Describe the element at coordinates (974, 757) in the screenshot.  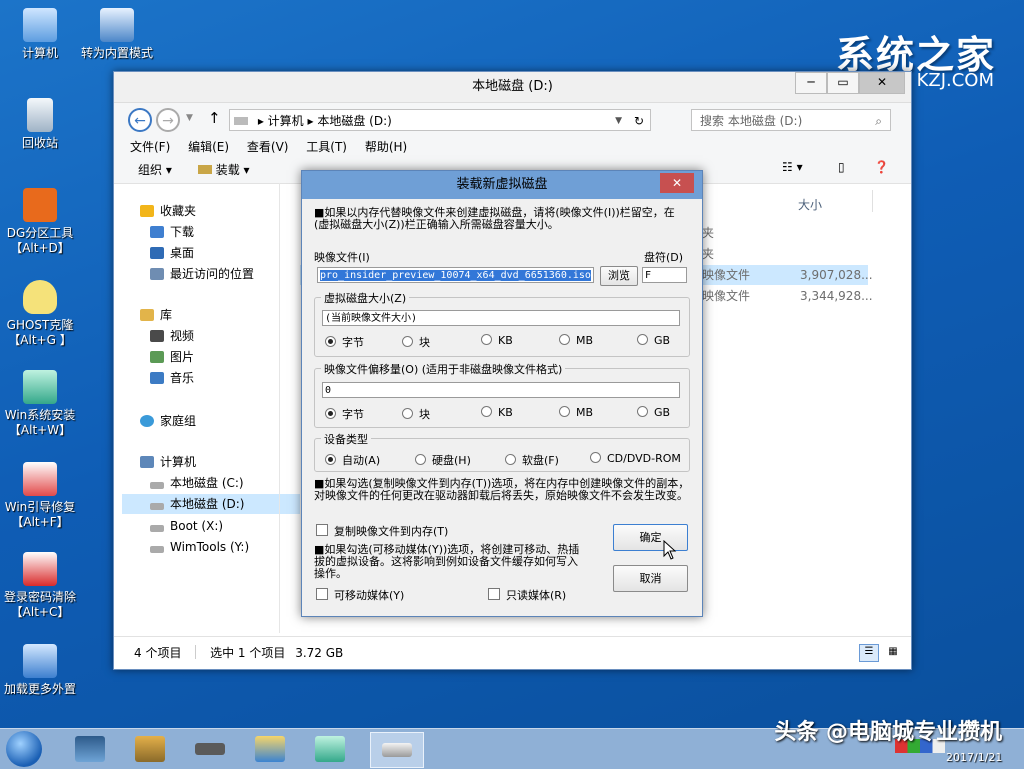
I see `clock-date: 2017/1/21` at that location.